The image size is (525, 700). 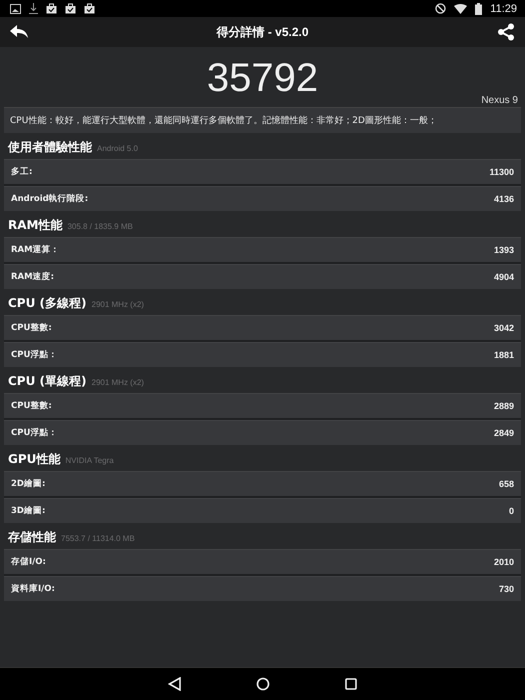 What do you see at coordinates (461, 9) in the screenshot?
I see `wifi-icon` at bounding box center [461, 9].